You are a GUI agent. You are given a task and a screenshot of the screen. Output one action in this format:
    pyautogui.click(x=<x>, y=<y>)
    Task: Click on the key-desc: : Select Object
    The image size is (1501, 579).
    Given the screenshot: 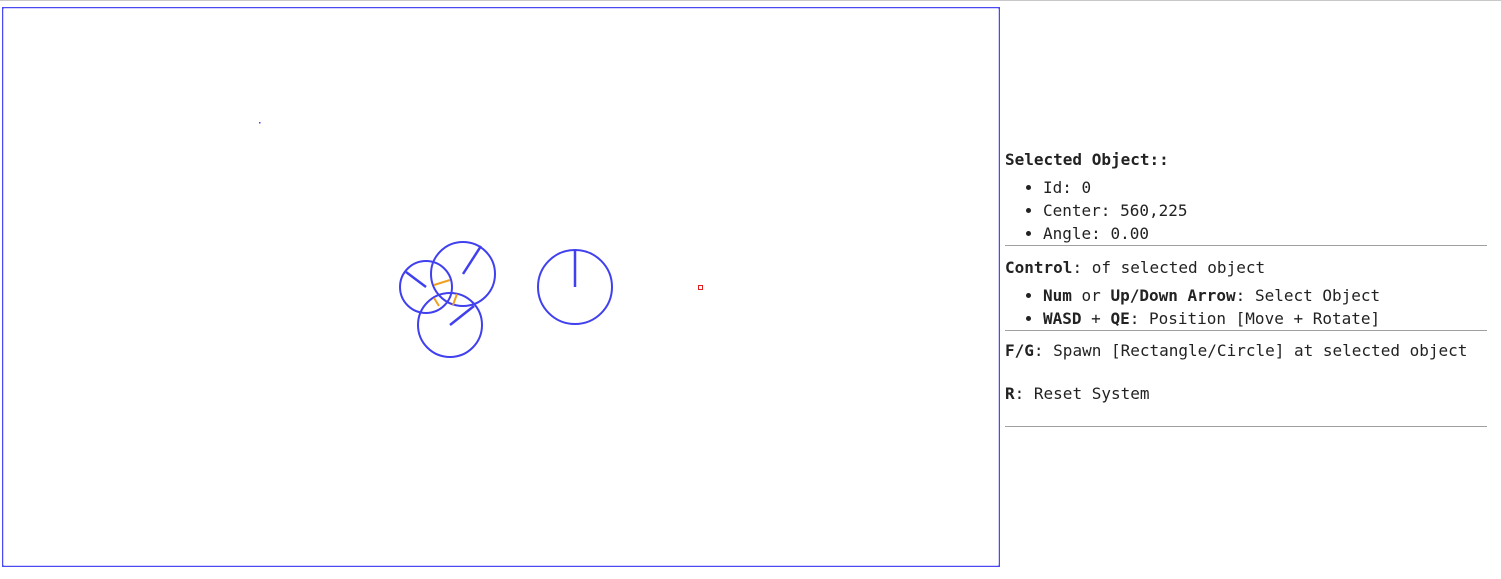 What is the action you would take?
    pyautogui.click(x=1308, y=295)
    